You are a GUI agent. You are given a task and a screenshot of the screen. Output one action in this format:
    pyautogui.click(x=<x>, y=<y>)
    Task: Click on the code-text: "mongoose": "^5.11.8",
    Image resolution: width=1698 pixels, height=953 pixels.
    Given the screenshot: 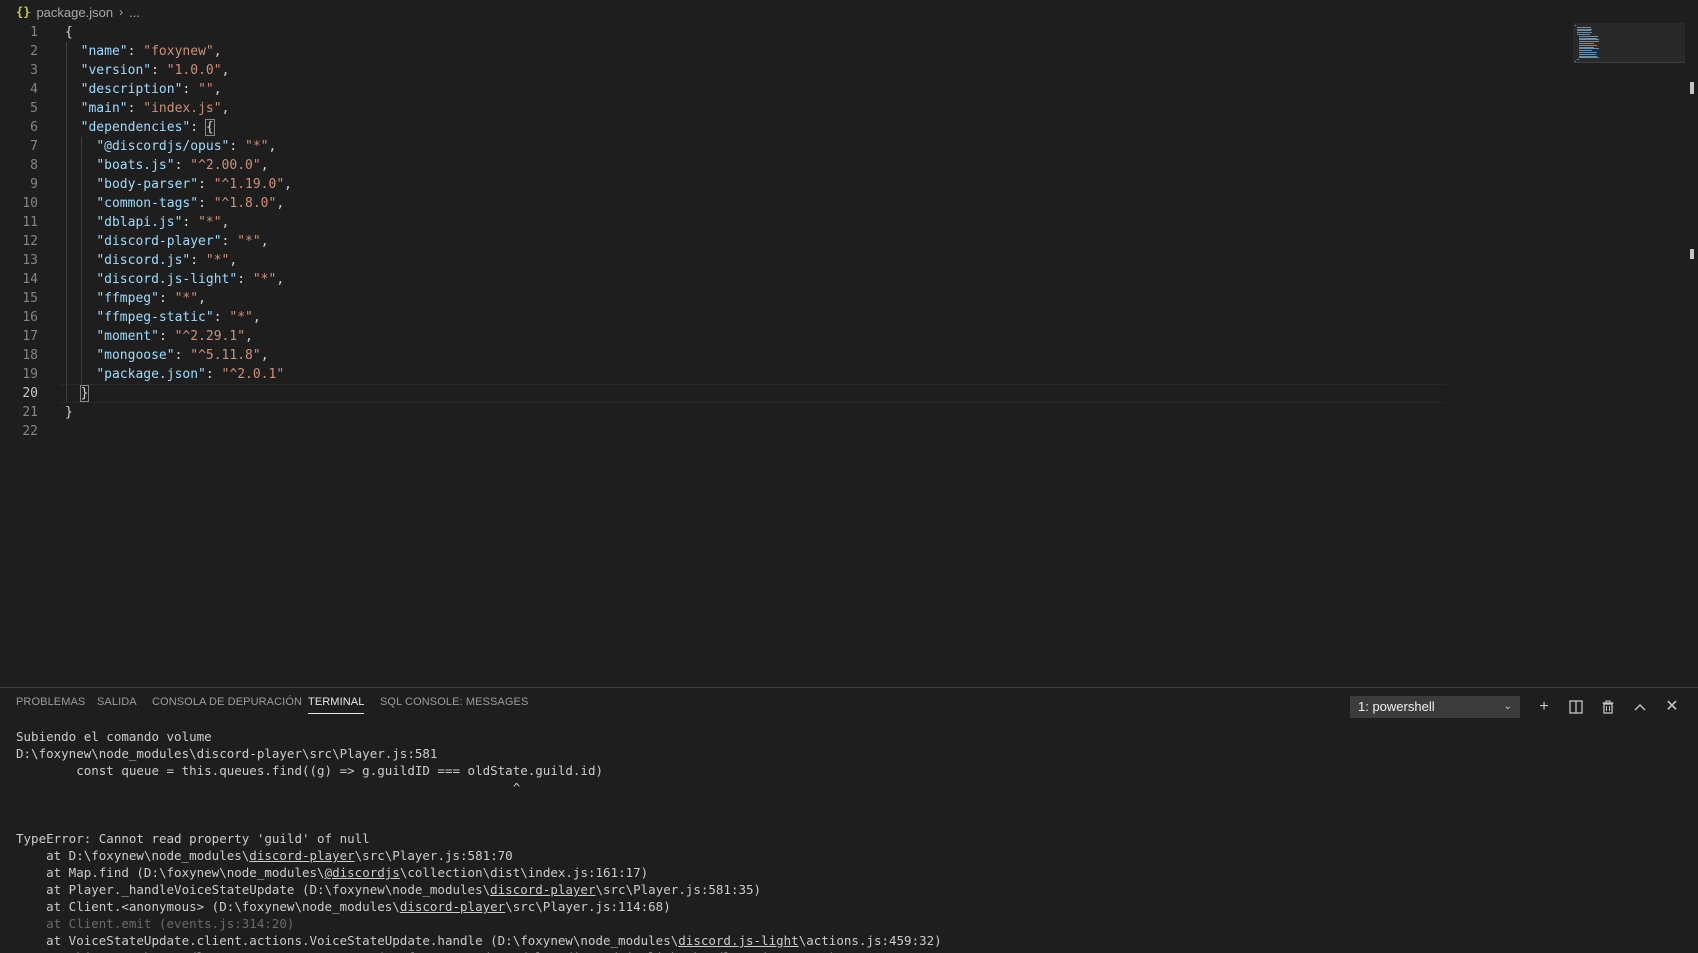 What is the action you would take?
    pyautogui.click(x=167, y=355)
    